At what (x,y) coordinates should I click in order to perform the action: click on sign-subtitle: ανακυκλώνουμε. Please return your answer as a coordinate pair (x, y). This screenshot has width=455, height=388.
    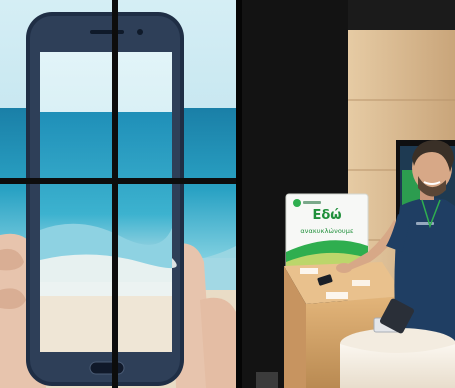
    Looking at the image, I should click on (327, 231).